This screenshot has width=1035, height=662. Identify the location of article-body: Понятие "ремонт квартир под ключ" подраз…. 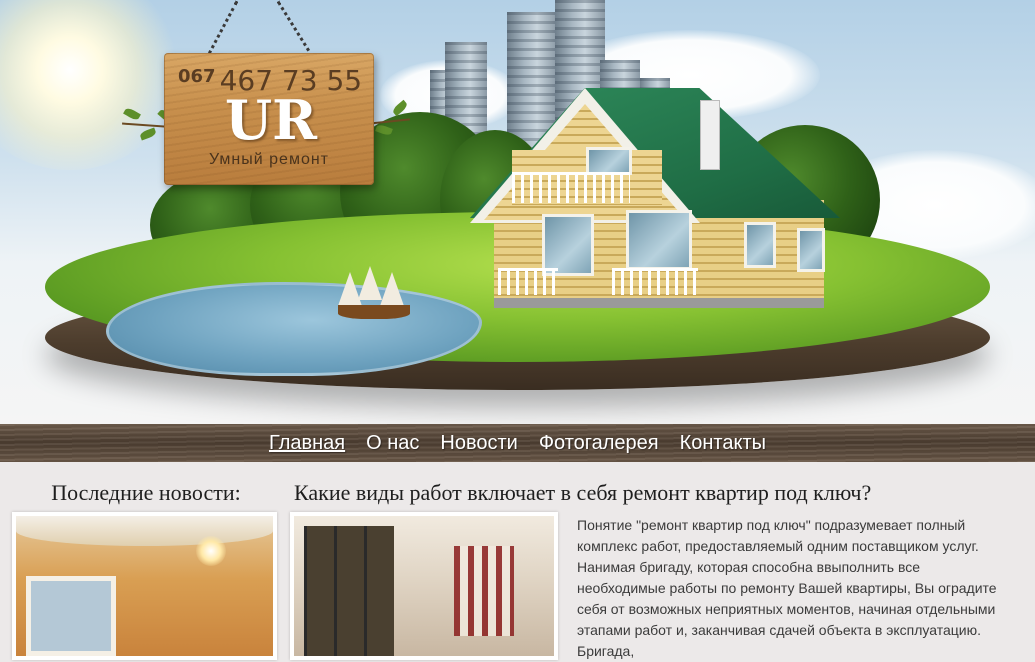
(787, 588).